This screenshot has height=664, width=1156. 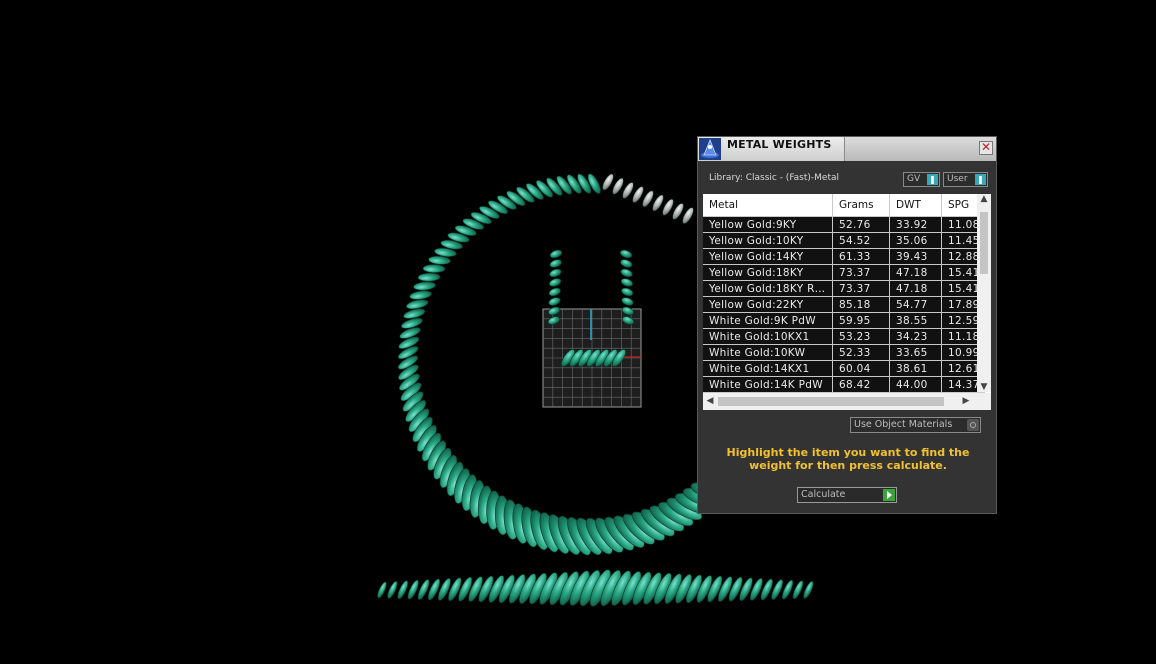 What do you see at coordinates (915, 205) in the screenshot?
I see `column-header-dwt: DWT` at bounding box center [915, 205].